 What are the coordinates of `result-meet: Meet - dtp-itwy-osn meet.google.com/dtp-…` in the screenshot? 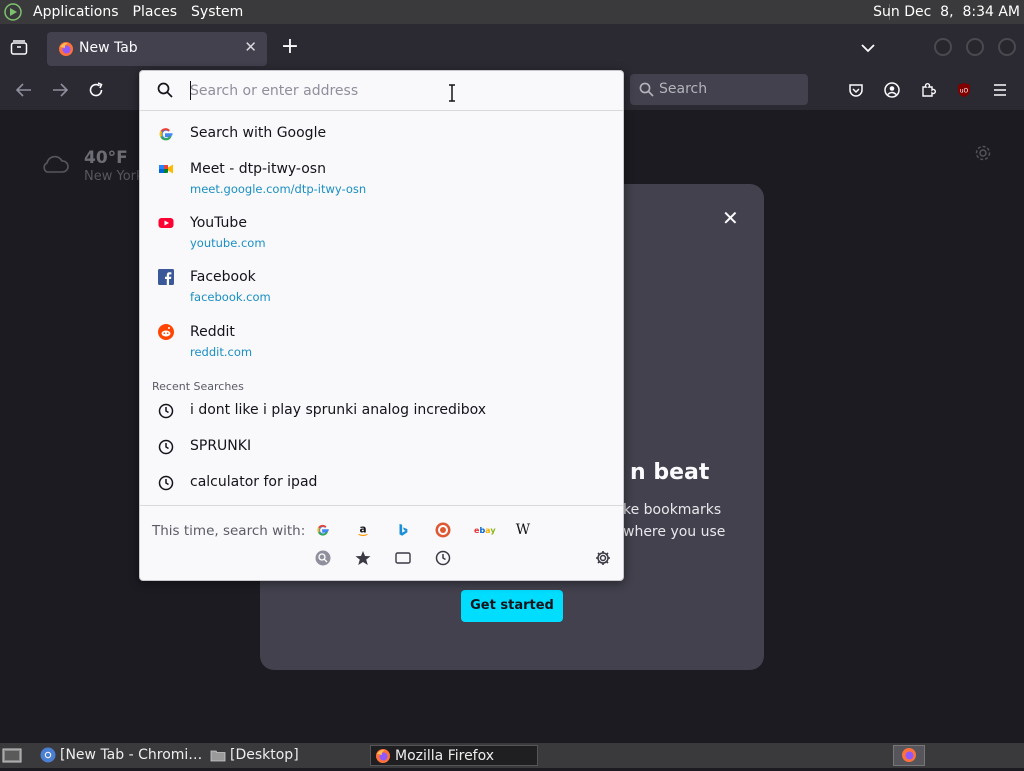 It's located at (381, 178).